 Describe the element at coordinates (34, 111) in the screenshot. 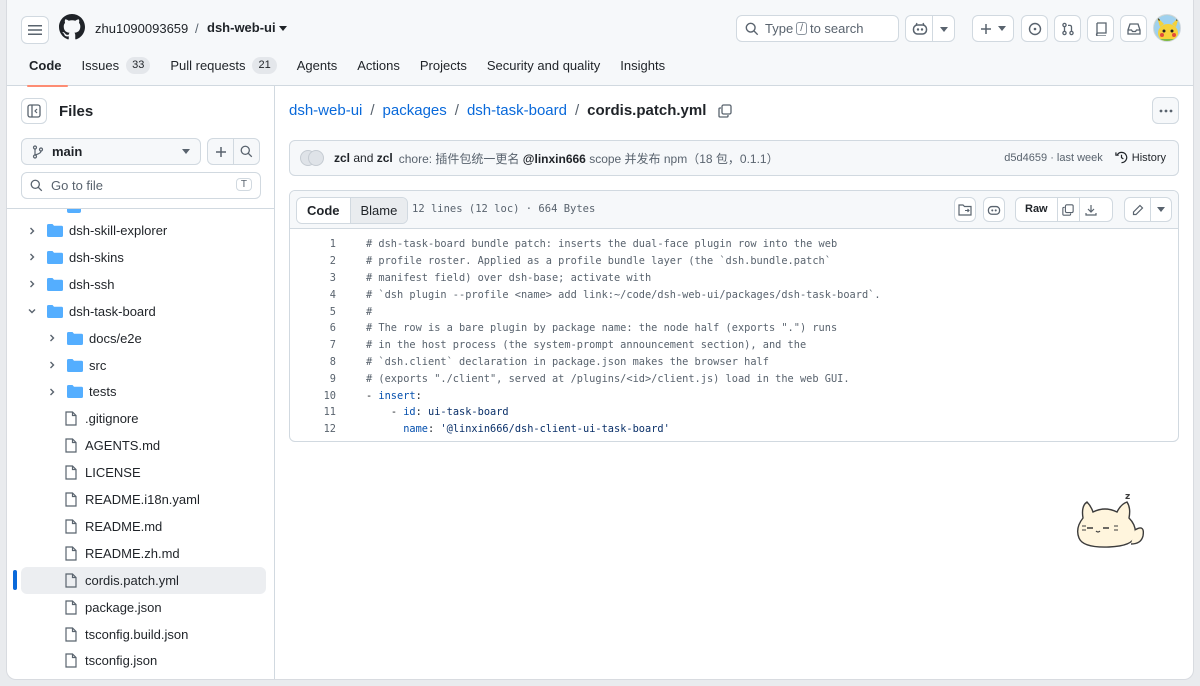

I see `collapse-sidebar-button` at that location.